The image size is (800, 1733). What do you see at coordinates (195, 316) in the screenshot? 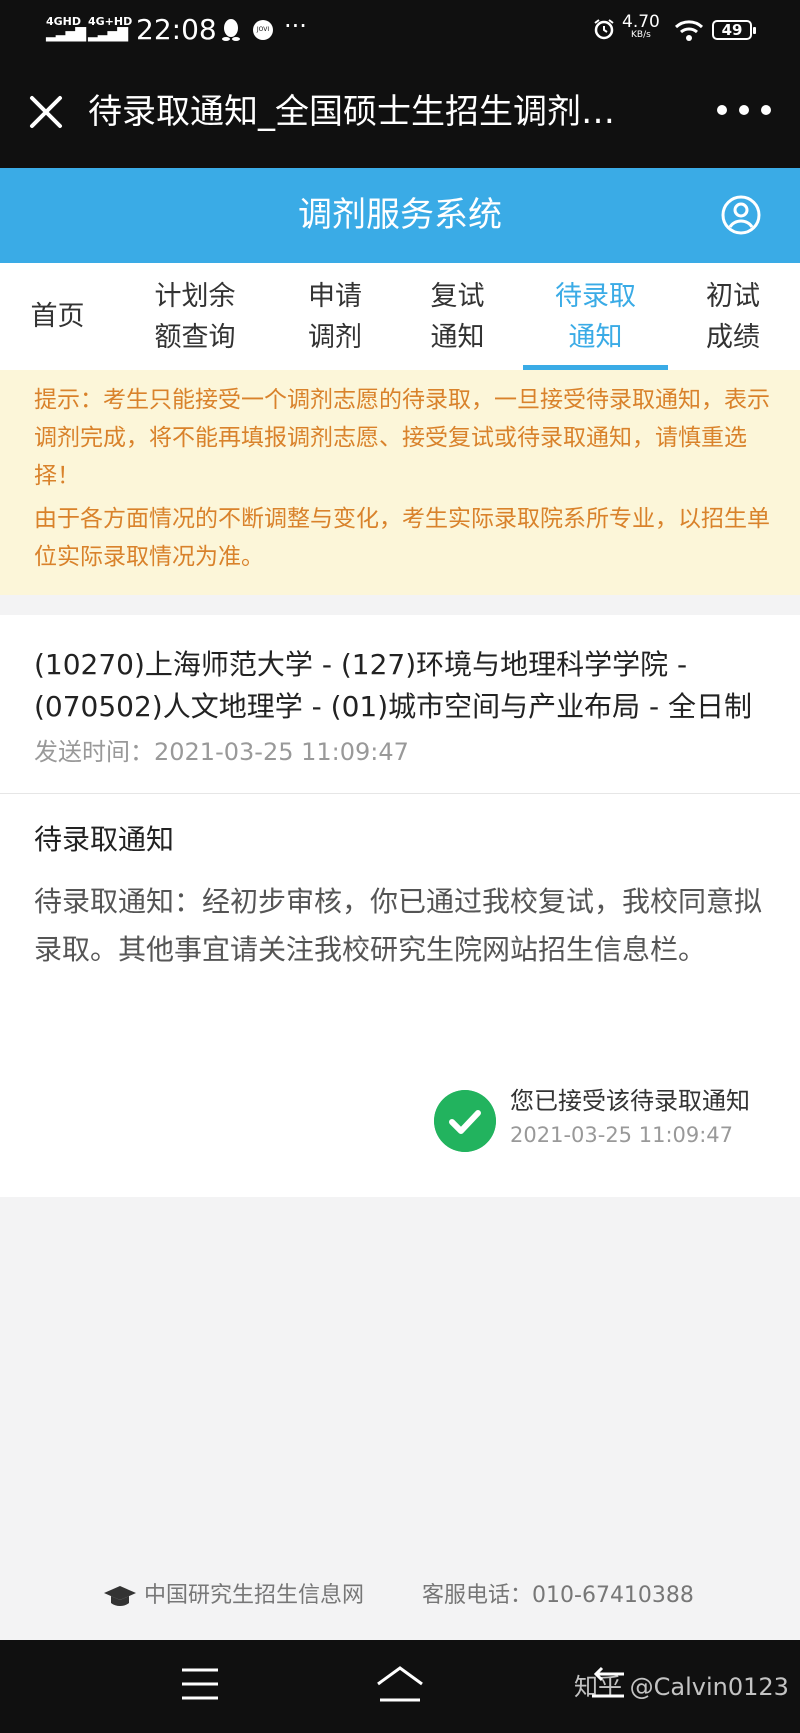
I see `tab-quota-query: 计划余 额查询` at bounding box center [195, 316].